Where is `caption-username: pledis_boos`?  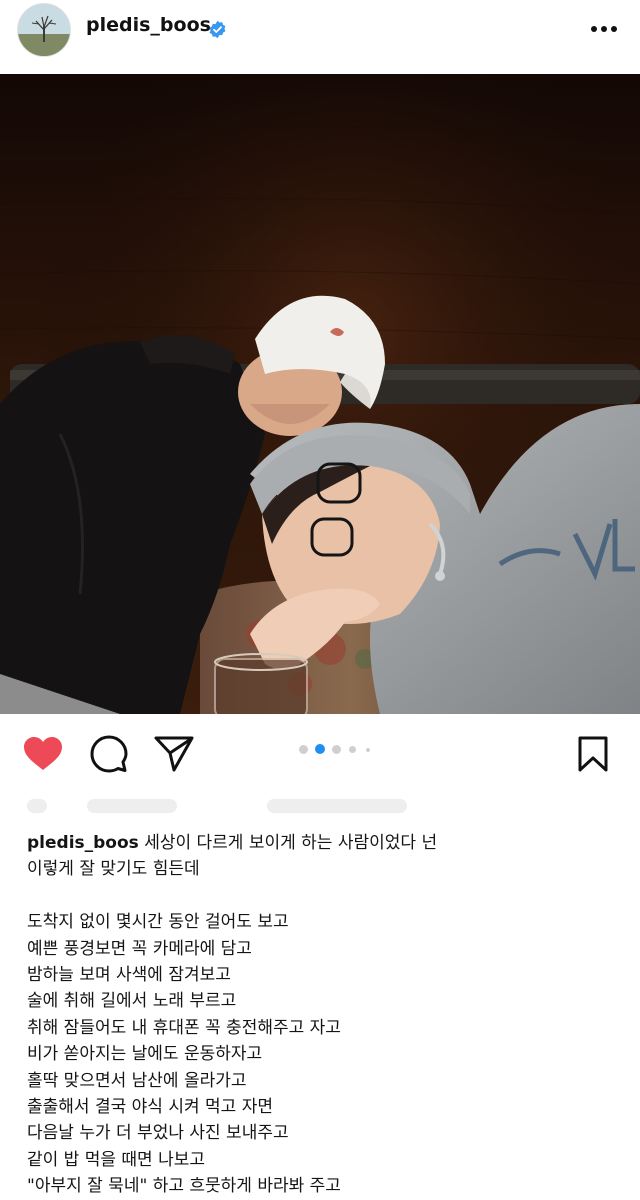
caption-username: pledis_boos is located at coordinates (83, 843).